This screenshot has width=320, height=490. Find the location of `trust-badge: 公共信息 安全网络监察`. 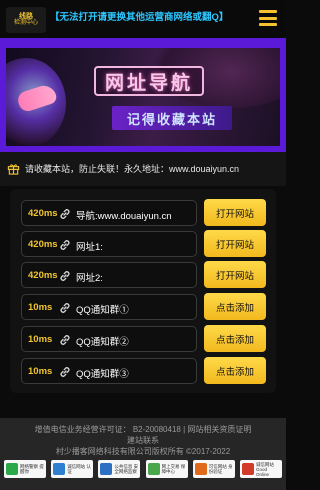

trust-badge: 公共信息 安全网络监察 is located at coordinates (119, 469).